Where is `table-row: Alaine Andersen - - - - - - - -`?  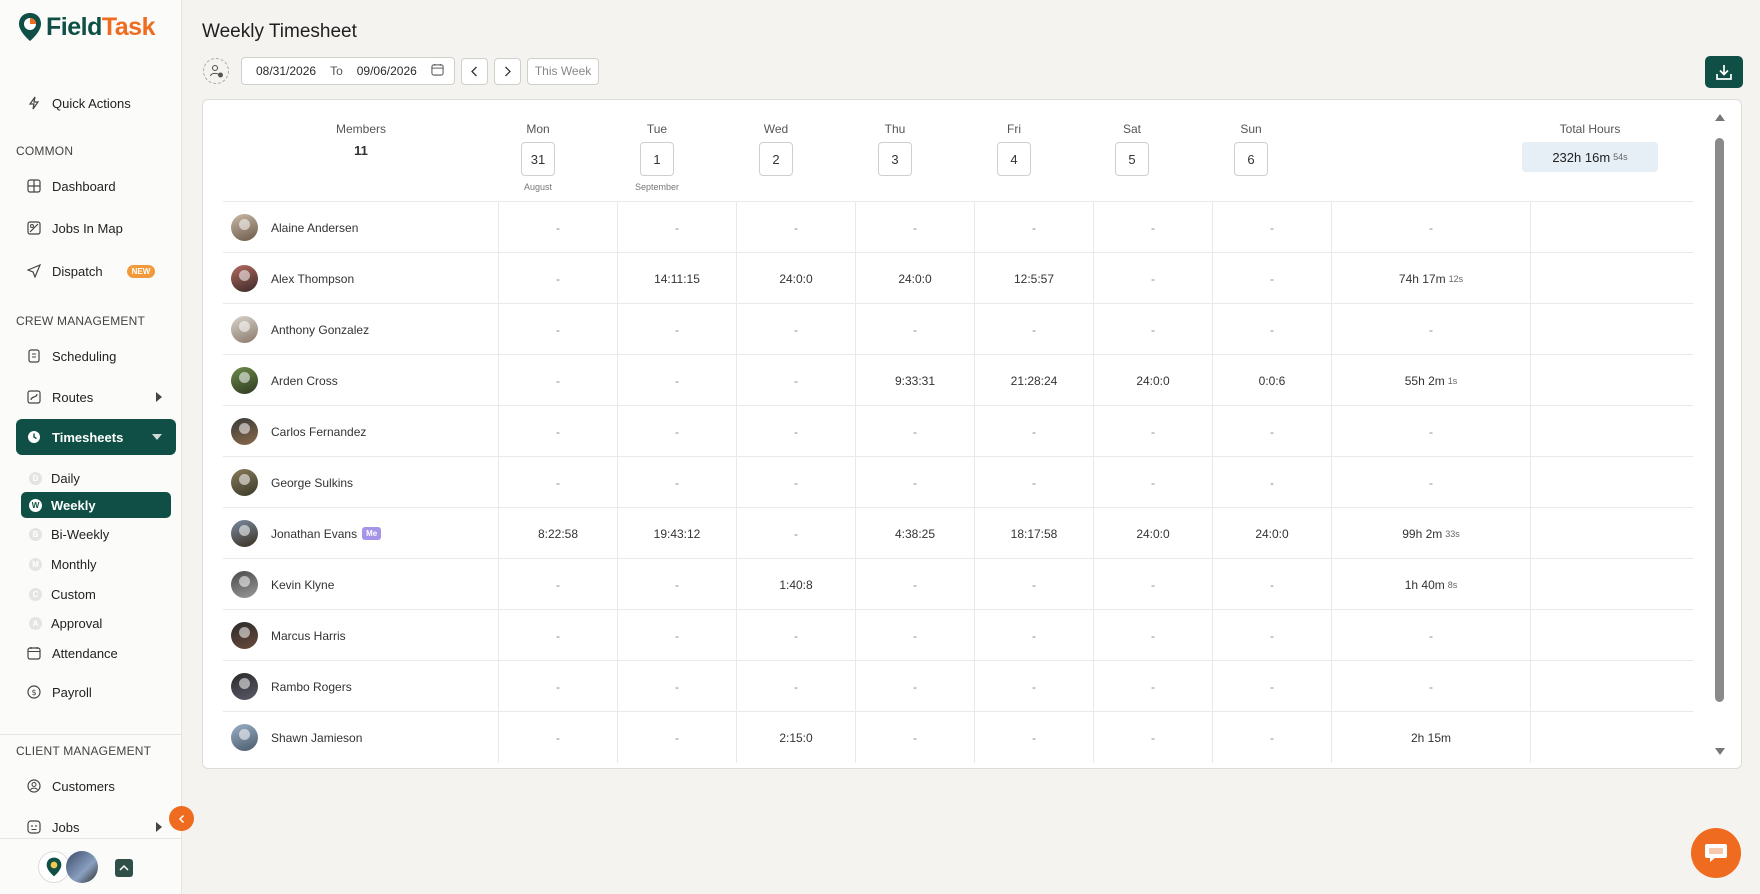 table-row: Alaine Andersen - - - - - - - - is located at coordinates (958, 227).